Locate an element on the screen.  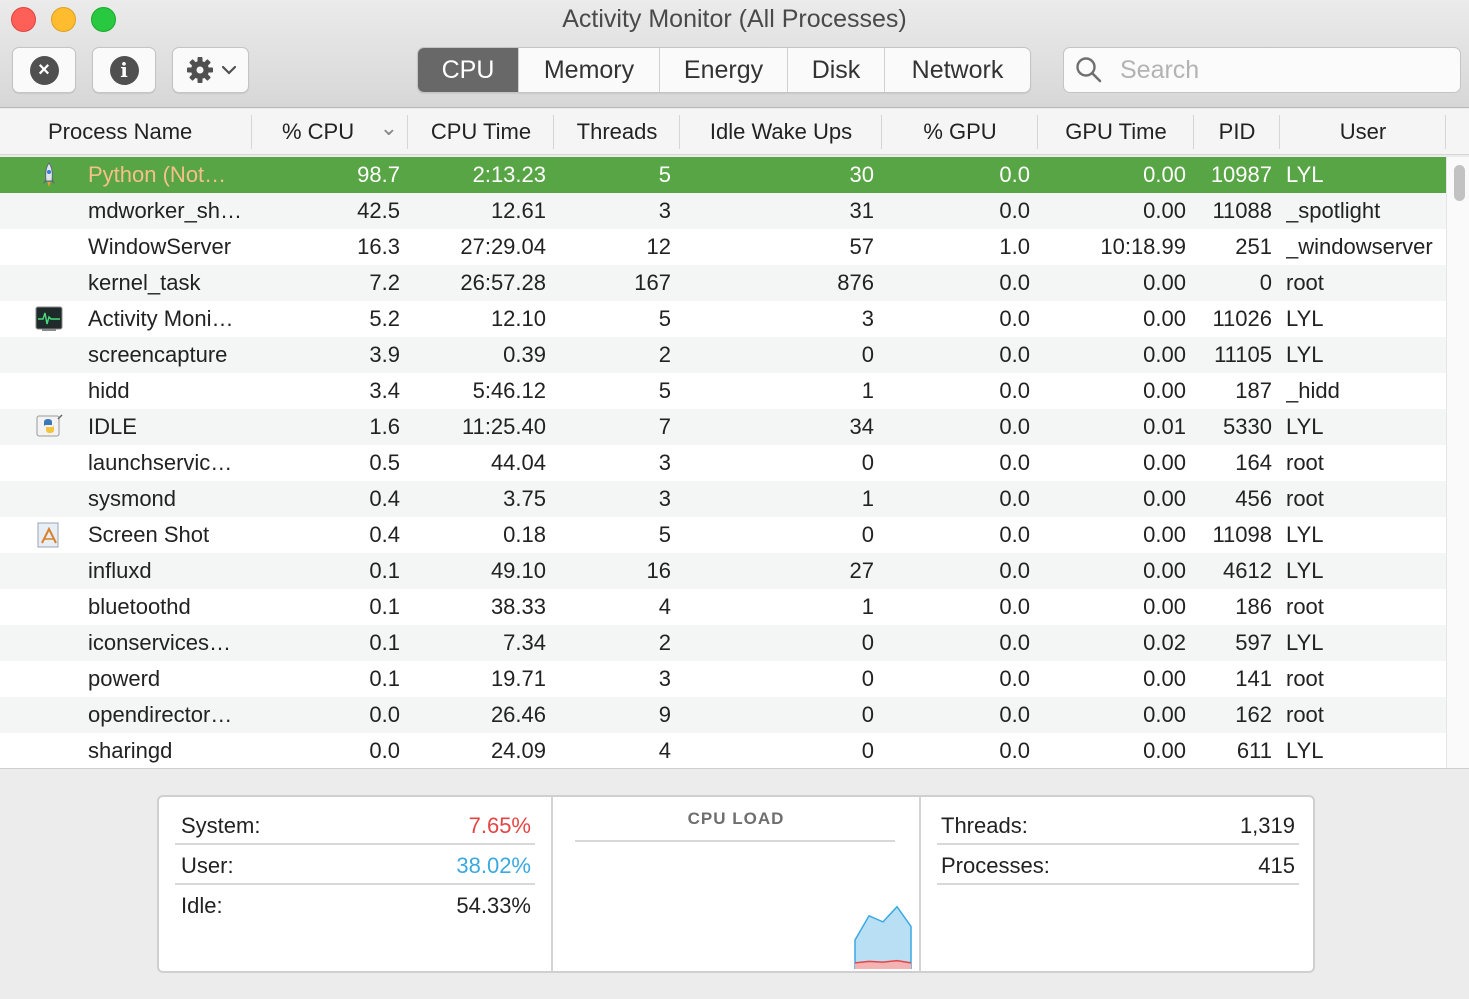
table-row: screencapture 3.9 0.39 2 0 0.0 0.00 11105 LYL is located at coordinates (723, 355).